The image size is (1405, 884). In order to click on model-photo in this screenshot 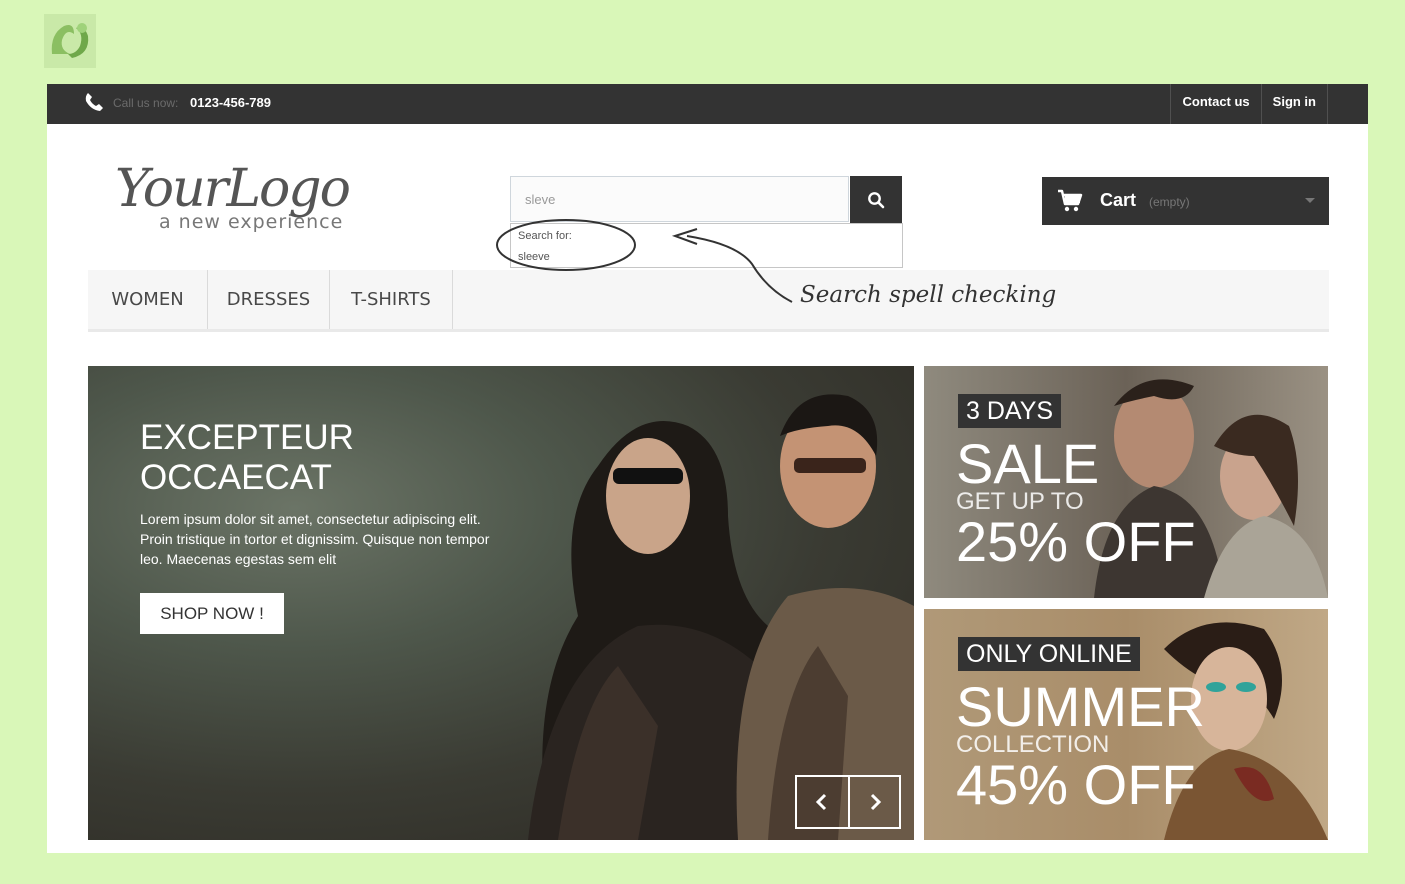, I will do `click(825, 617)`.